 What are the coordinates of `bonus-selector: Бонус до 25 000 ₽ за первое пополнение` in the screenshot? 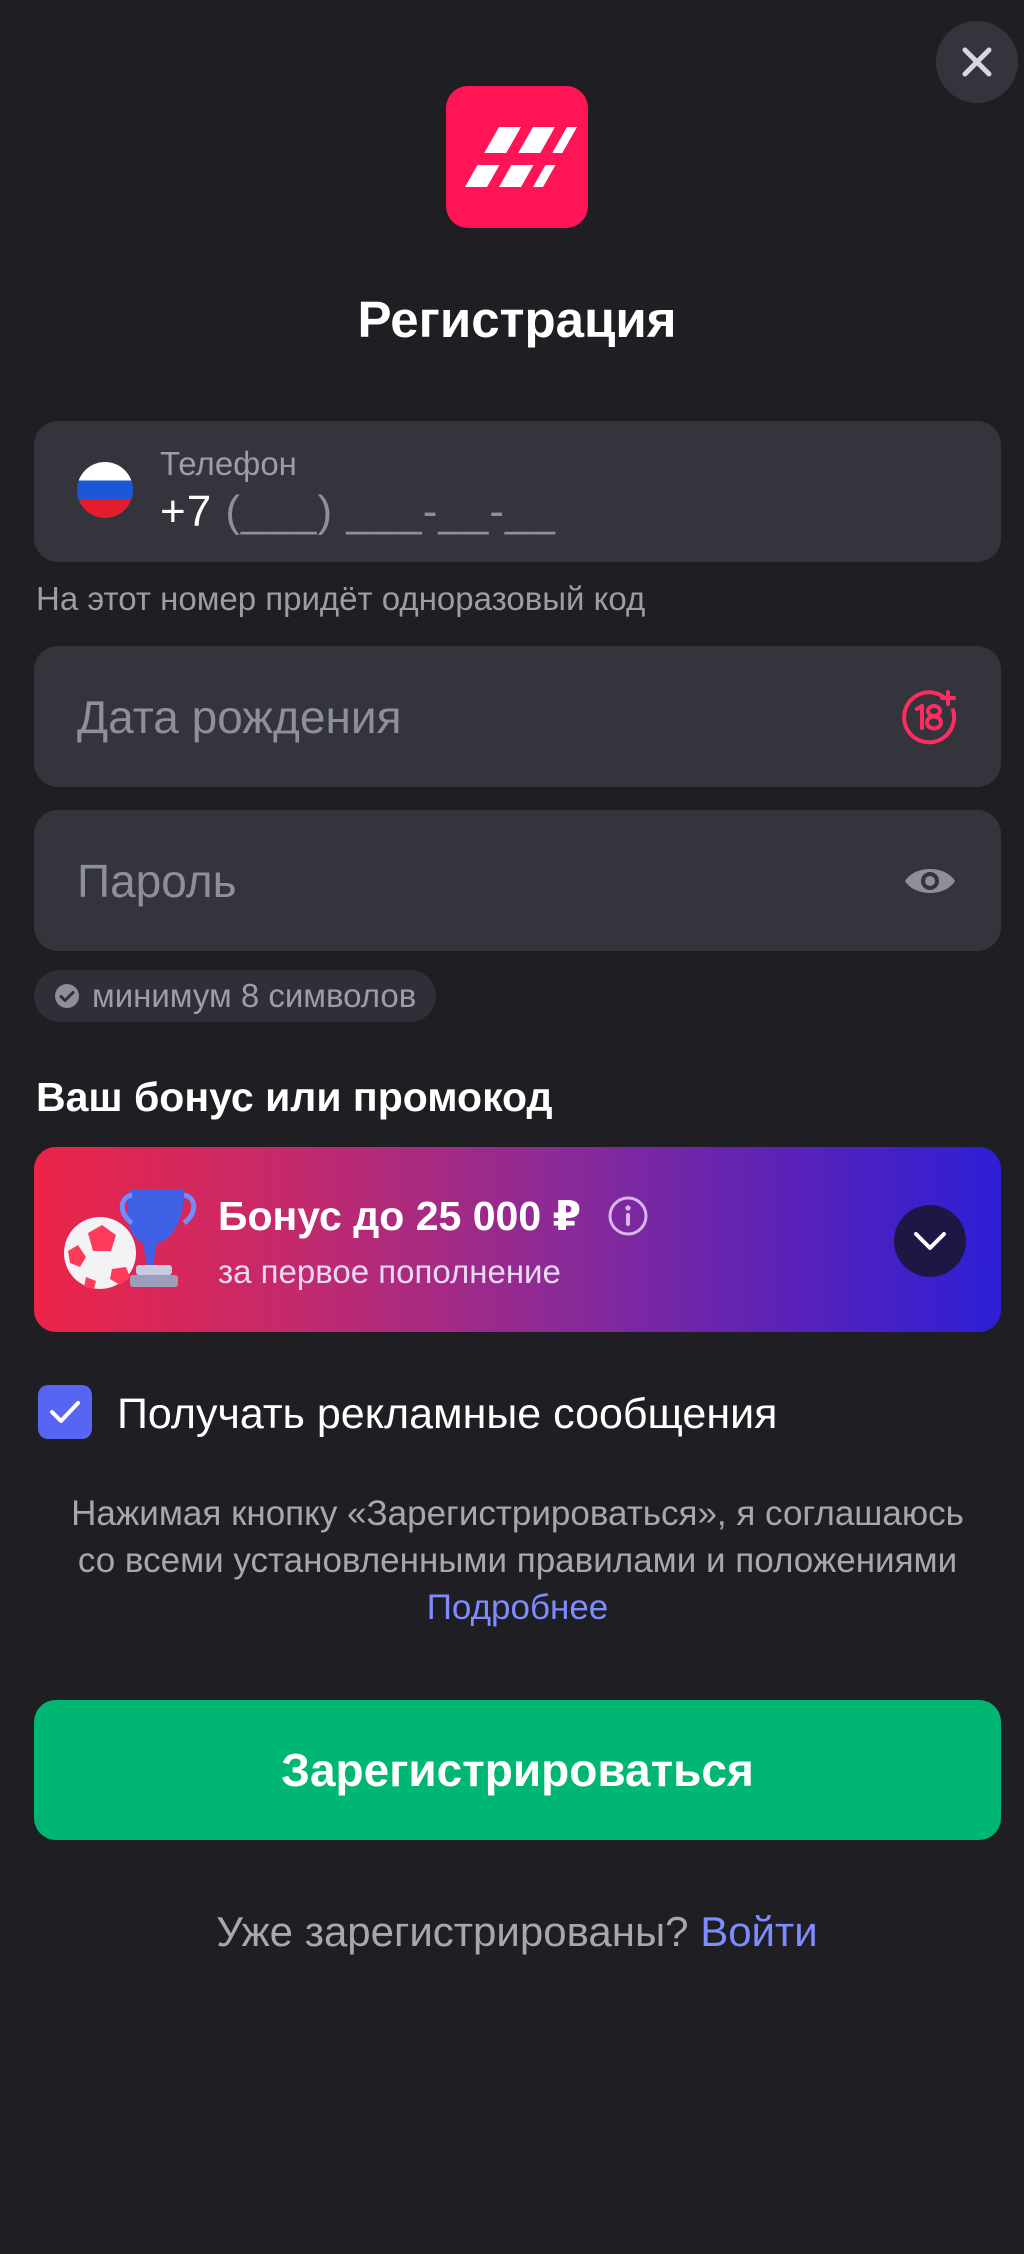 It's located at (517, 1239).